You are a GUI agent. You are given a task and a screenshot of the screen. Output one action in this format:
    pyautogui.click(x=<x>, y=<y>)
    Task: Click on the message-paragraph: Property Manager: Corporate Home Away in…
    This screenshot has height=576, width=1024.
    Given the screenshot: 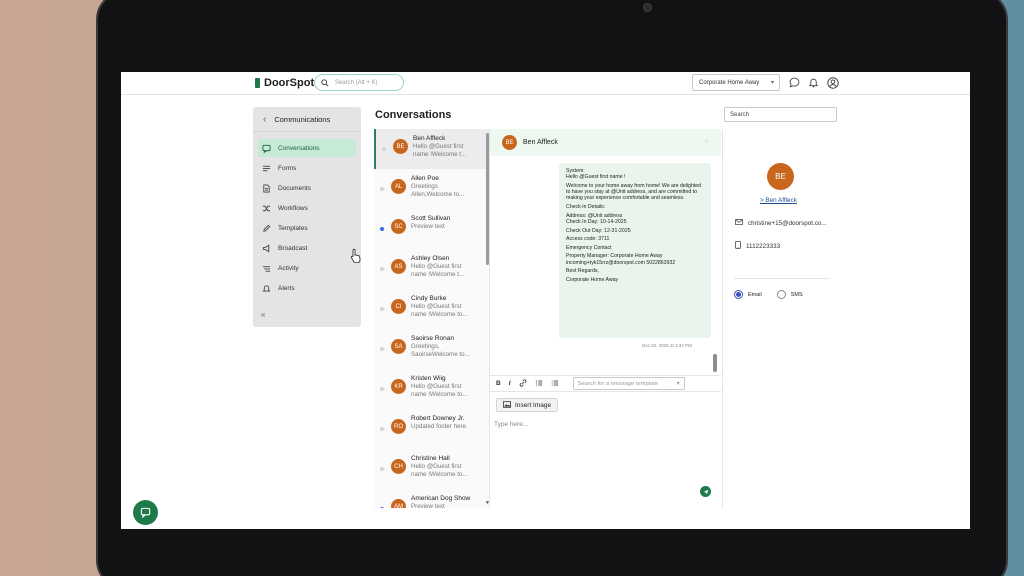 What is the action you would take?
    pyautogui.click(x=621, y=259)
    